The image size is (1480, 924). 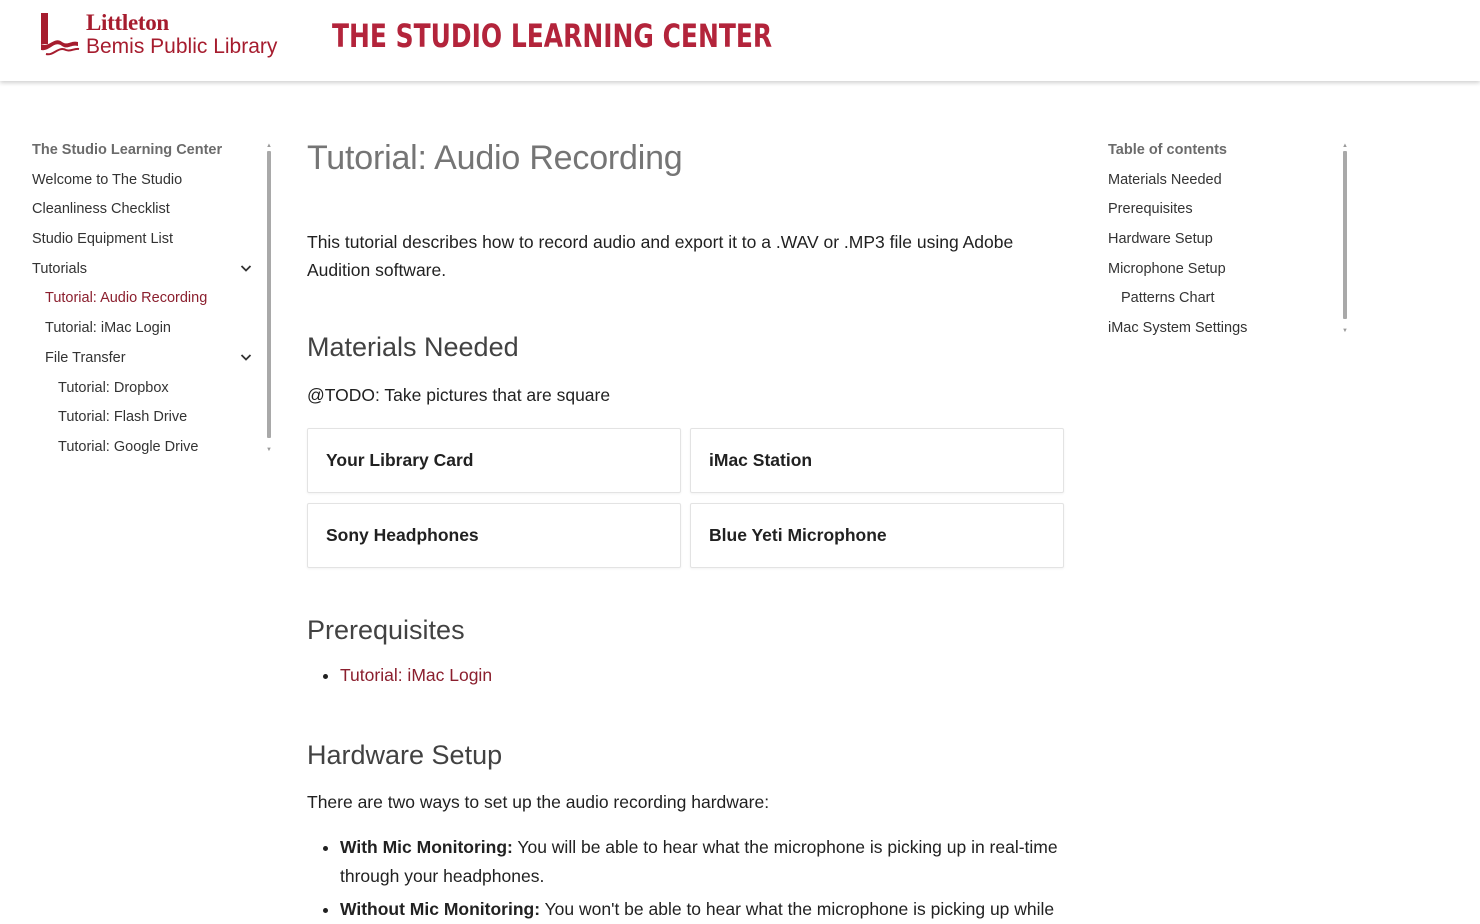 What do you see at coordinates (155, 274) in the screenshot?
I see `nav-item-tutorials: Tutorials` at bounding box center [155, 274].